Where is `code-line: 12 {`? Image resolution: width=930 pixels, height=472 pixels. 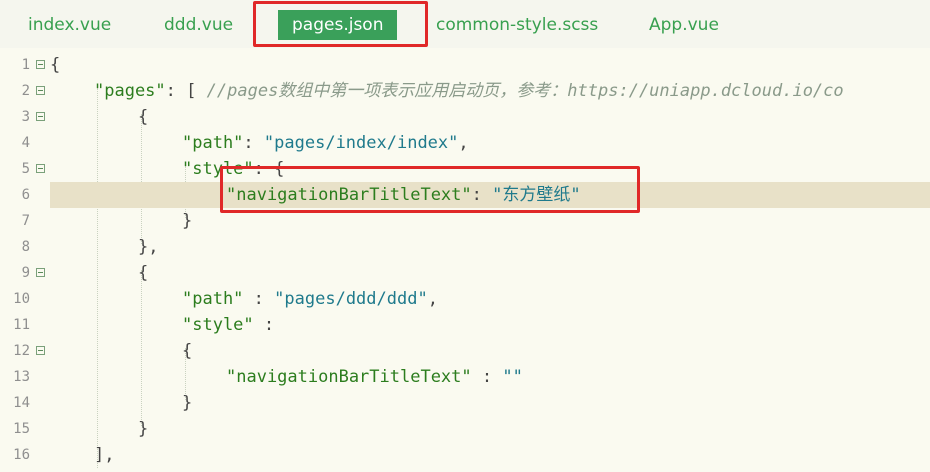
code-line: 12 { is located at coordinates (465, 351).